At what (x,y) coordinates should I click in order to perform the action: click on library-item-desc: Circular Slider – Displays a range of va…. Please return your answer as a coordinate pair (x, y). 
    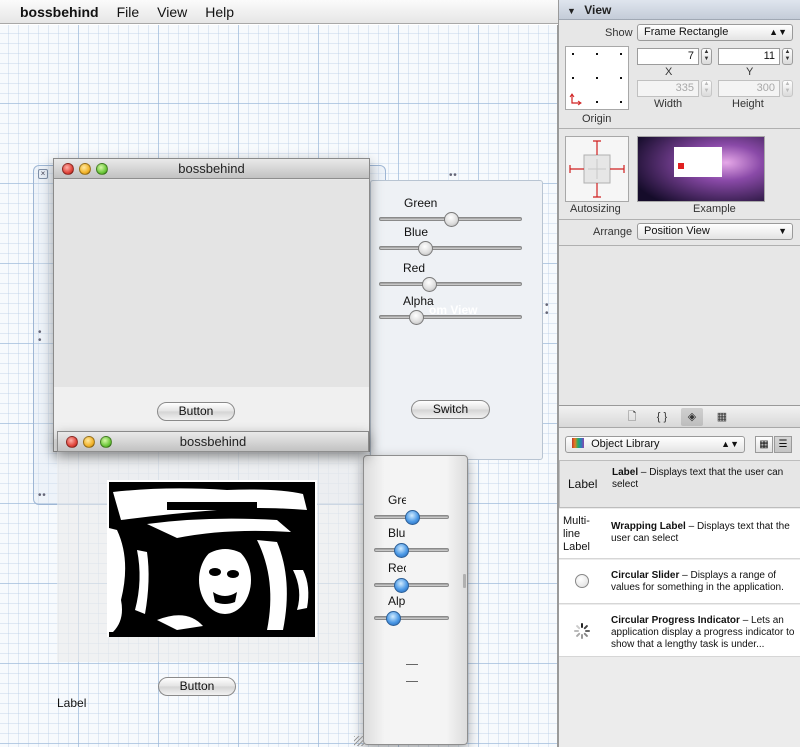
    Looking at the image, I should click on (704, 582).